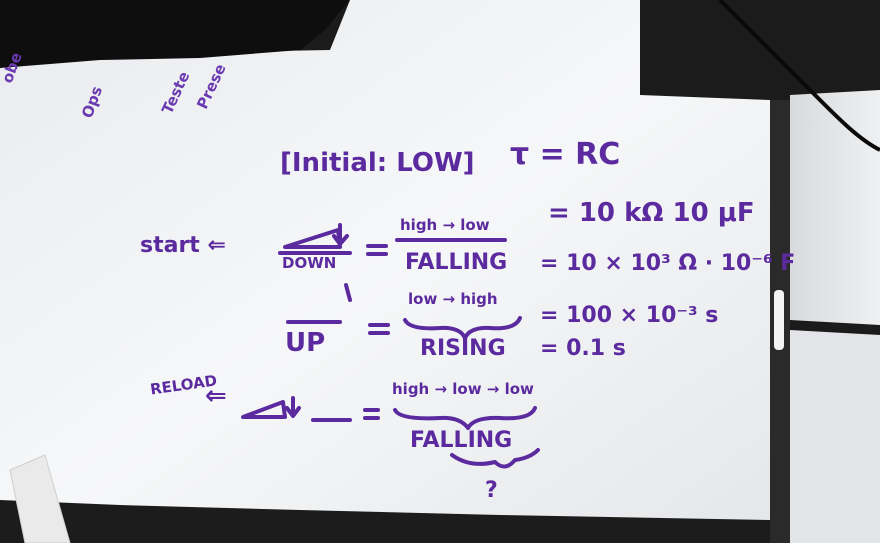  I want to click on row3-top-text: high → low → low, so click(463, 389).